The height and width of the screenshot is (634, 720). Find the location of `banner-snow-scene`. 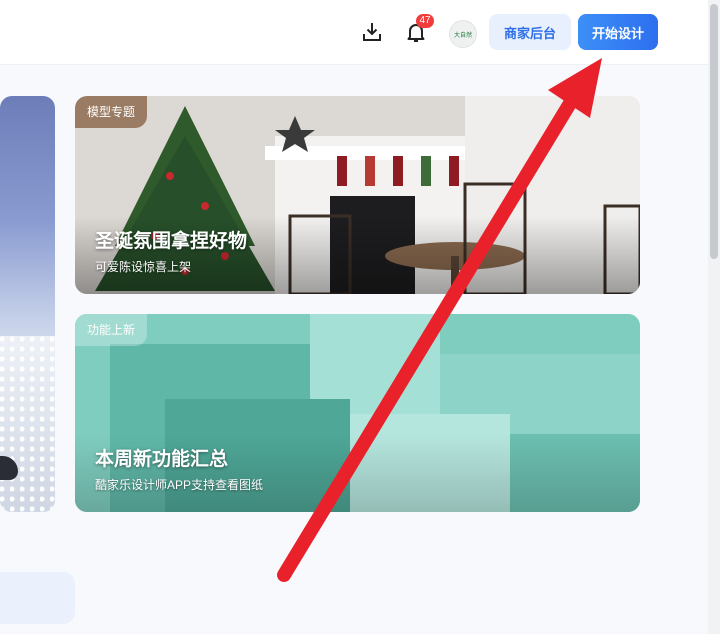

banner-snow-scene is located at coordinates (27, 424).